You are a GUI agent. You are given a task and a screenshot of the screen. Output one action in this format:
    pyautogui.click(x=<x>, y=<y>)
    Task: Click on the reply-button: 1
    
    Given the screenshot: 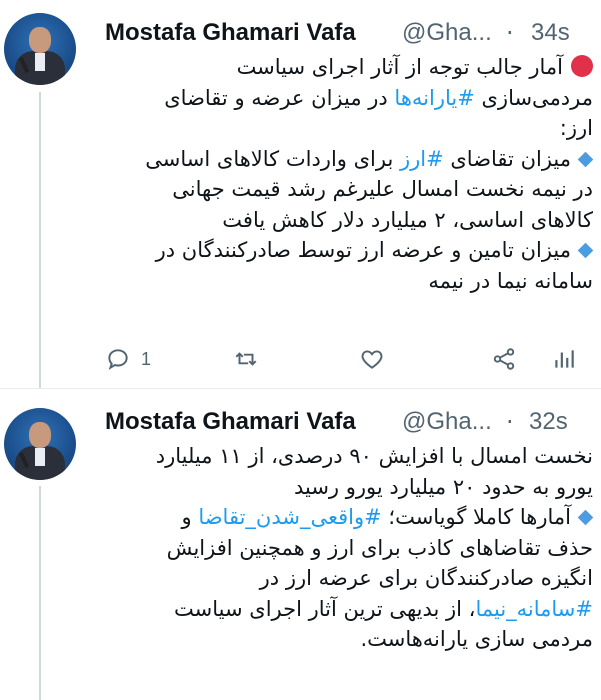 What is the action you would take?
    pyautogui.click(x=128, y=359)
    